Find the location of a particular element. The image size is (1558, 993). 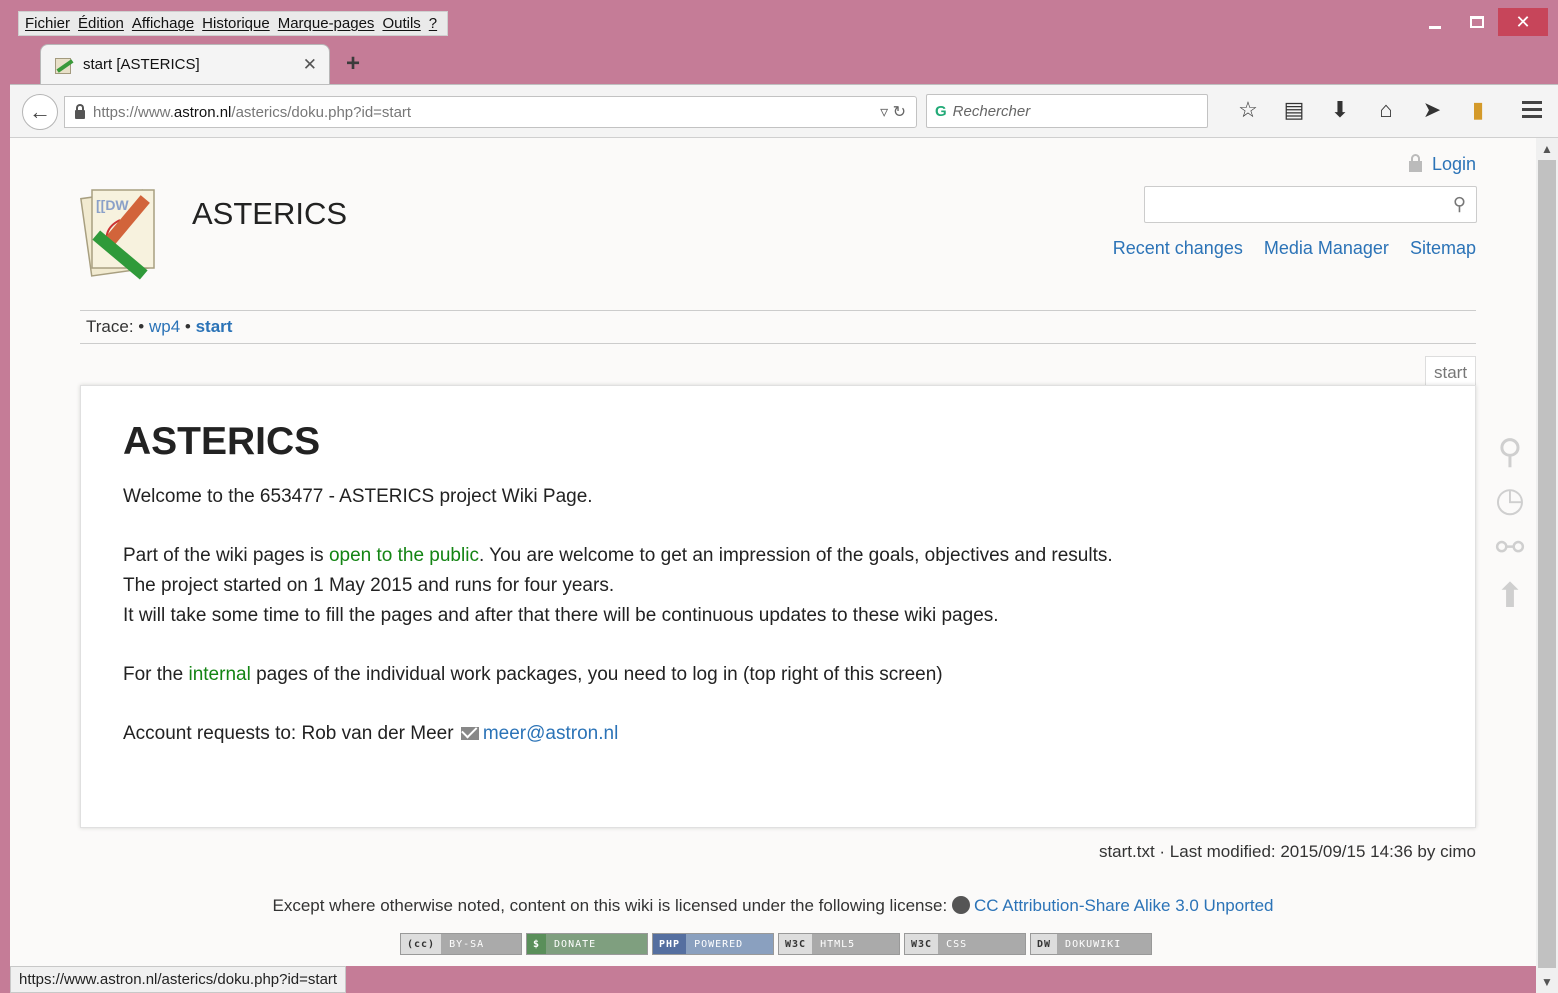

site-title: ASTERICS is located at coordinates (269, 214).